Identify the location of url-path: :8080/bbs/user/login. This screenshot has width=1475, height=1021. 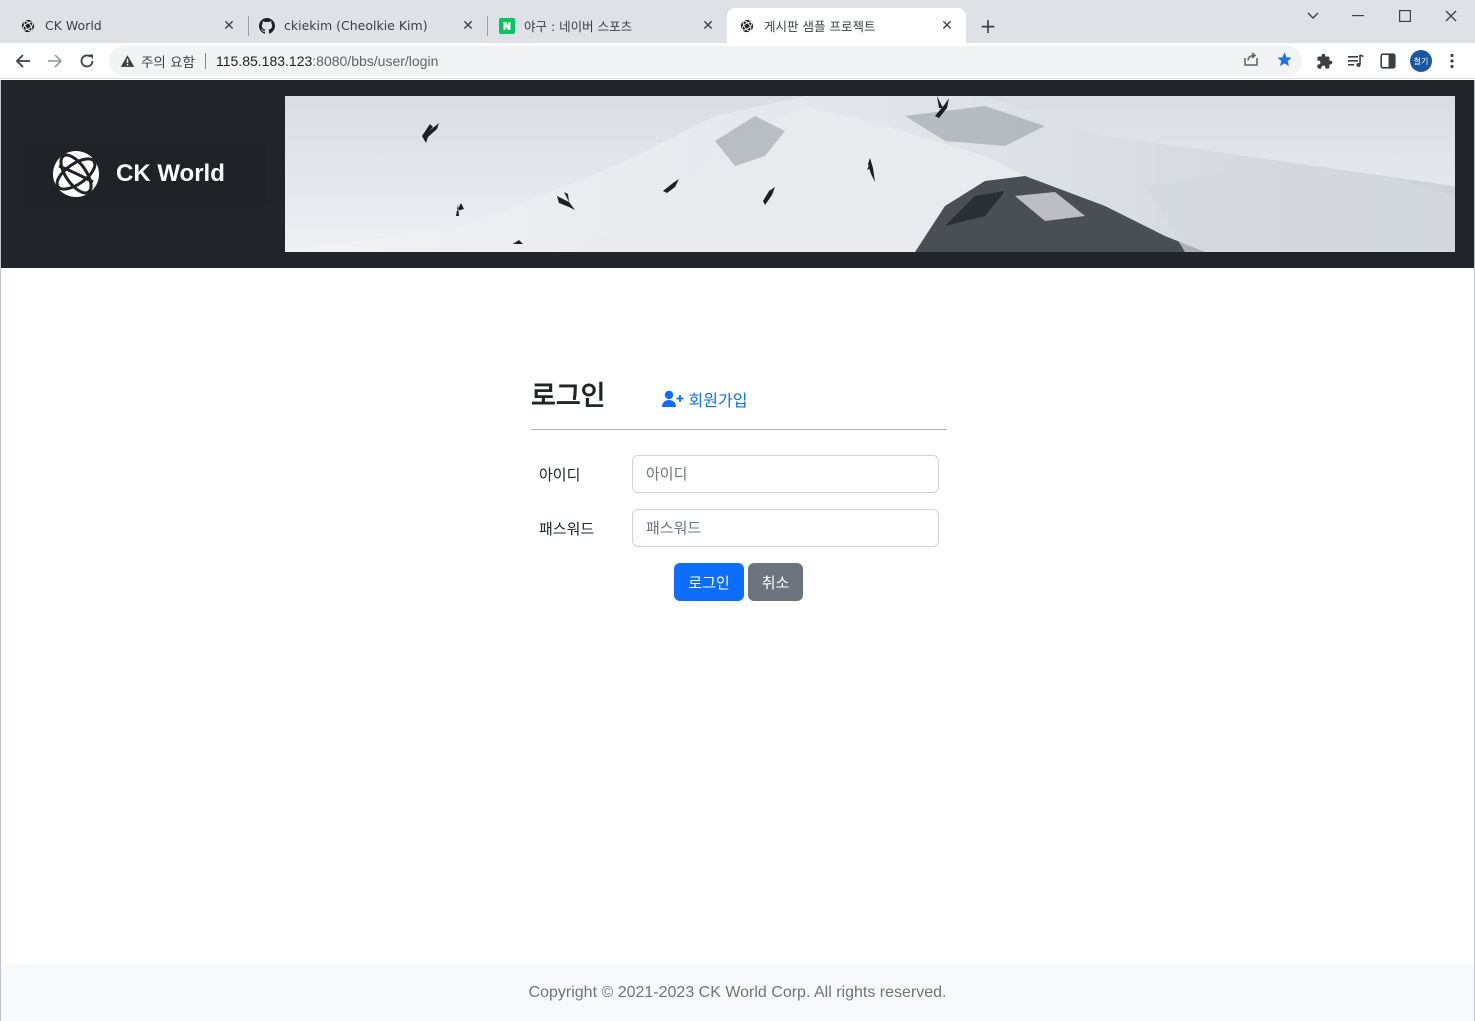
(375, 61).